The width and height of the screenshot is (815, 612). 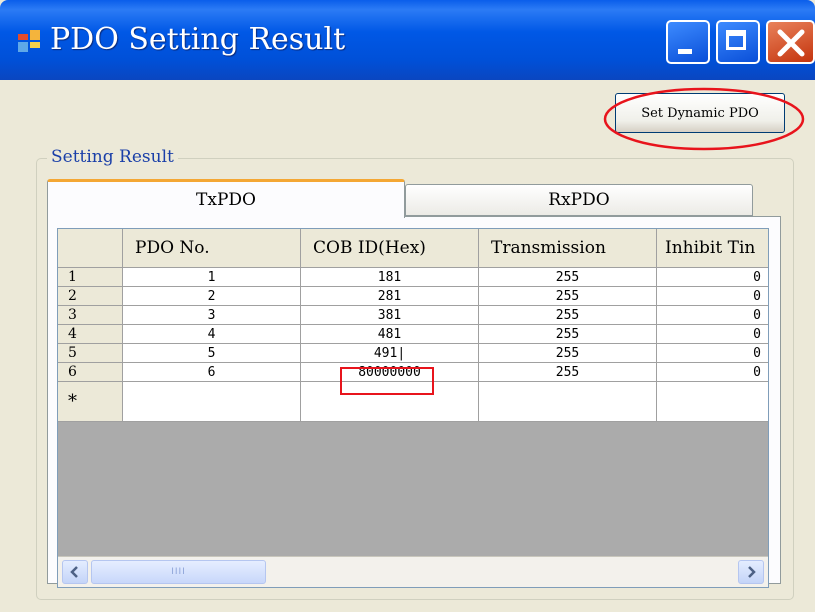 I want to click on table-row: 1 1 181 255 0, so click(x=413, y=277).